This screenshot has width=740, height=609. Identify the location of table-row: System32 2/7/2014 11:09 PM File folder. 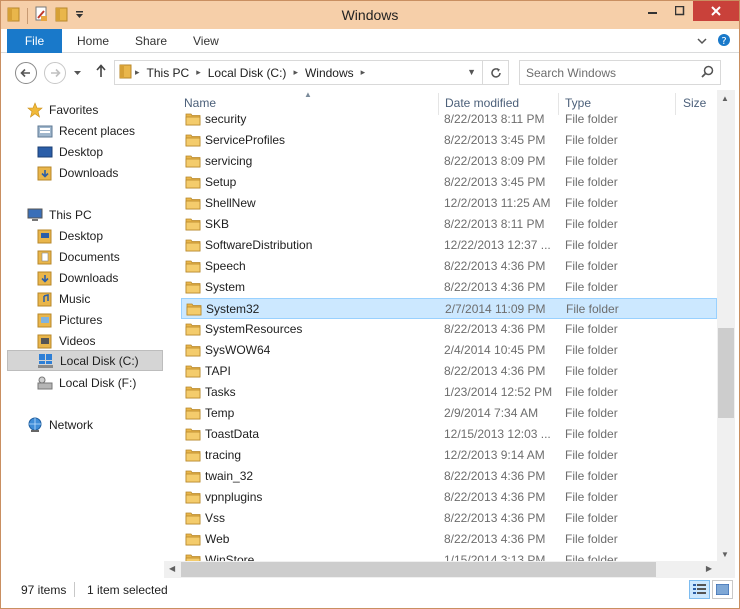
(449, 308).